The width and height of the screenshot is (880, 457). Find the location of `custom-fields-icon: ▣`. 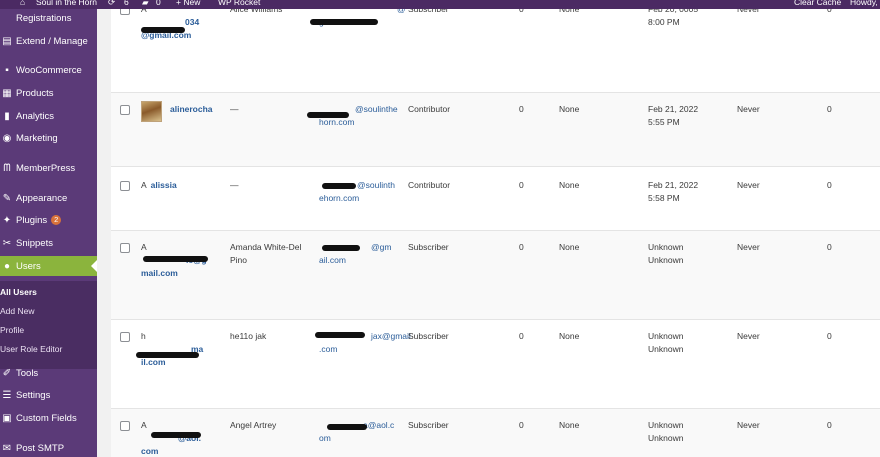

custom-fields-icon: ▣ is located at coordinates (7, 418).